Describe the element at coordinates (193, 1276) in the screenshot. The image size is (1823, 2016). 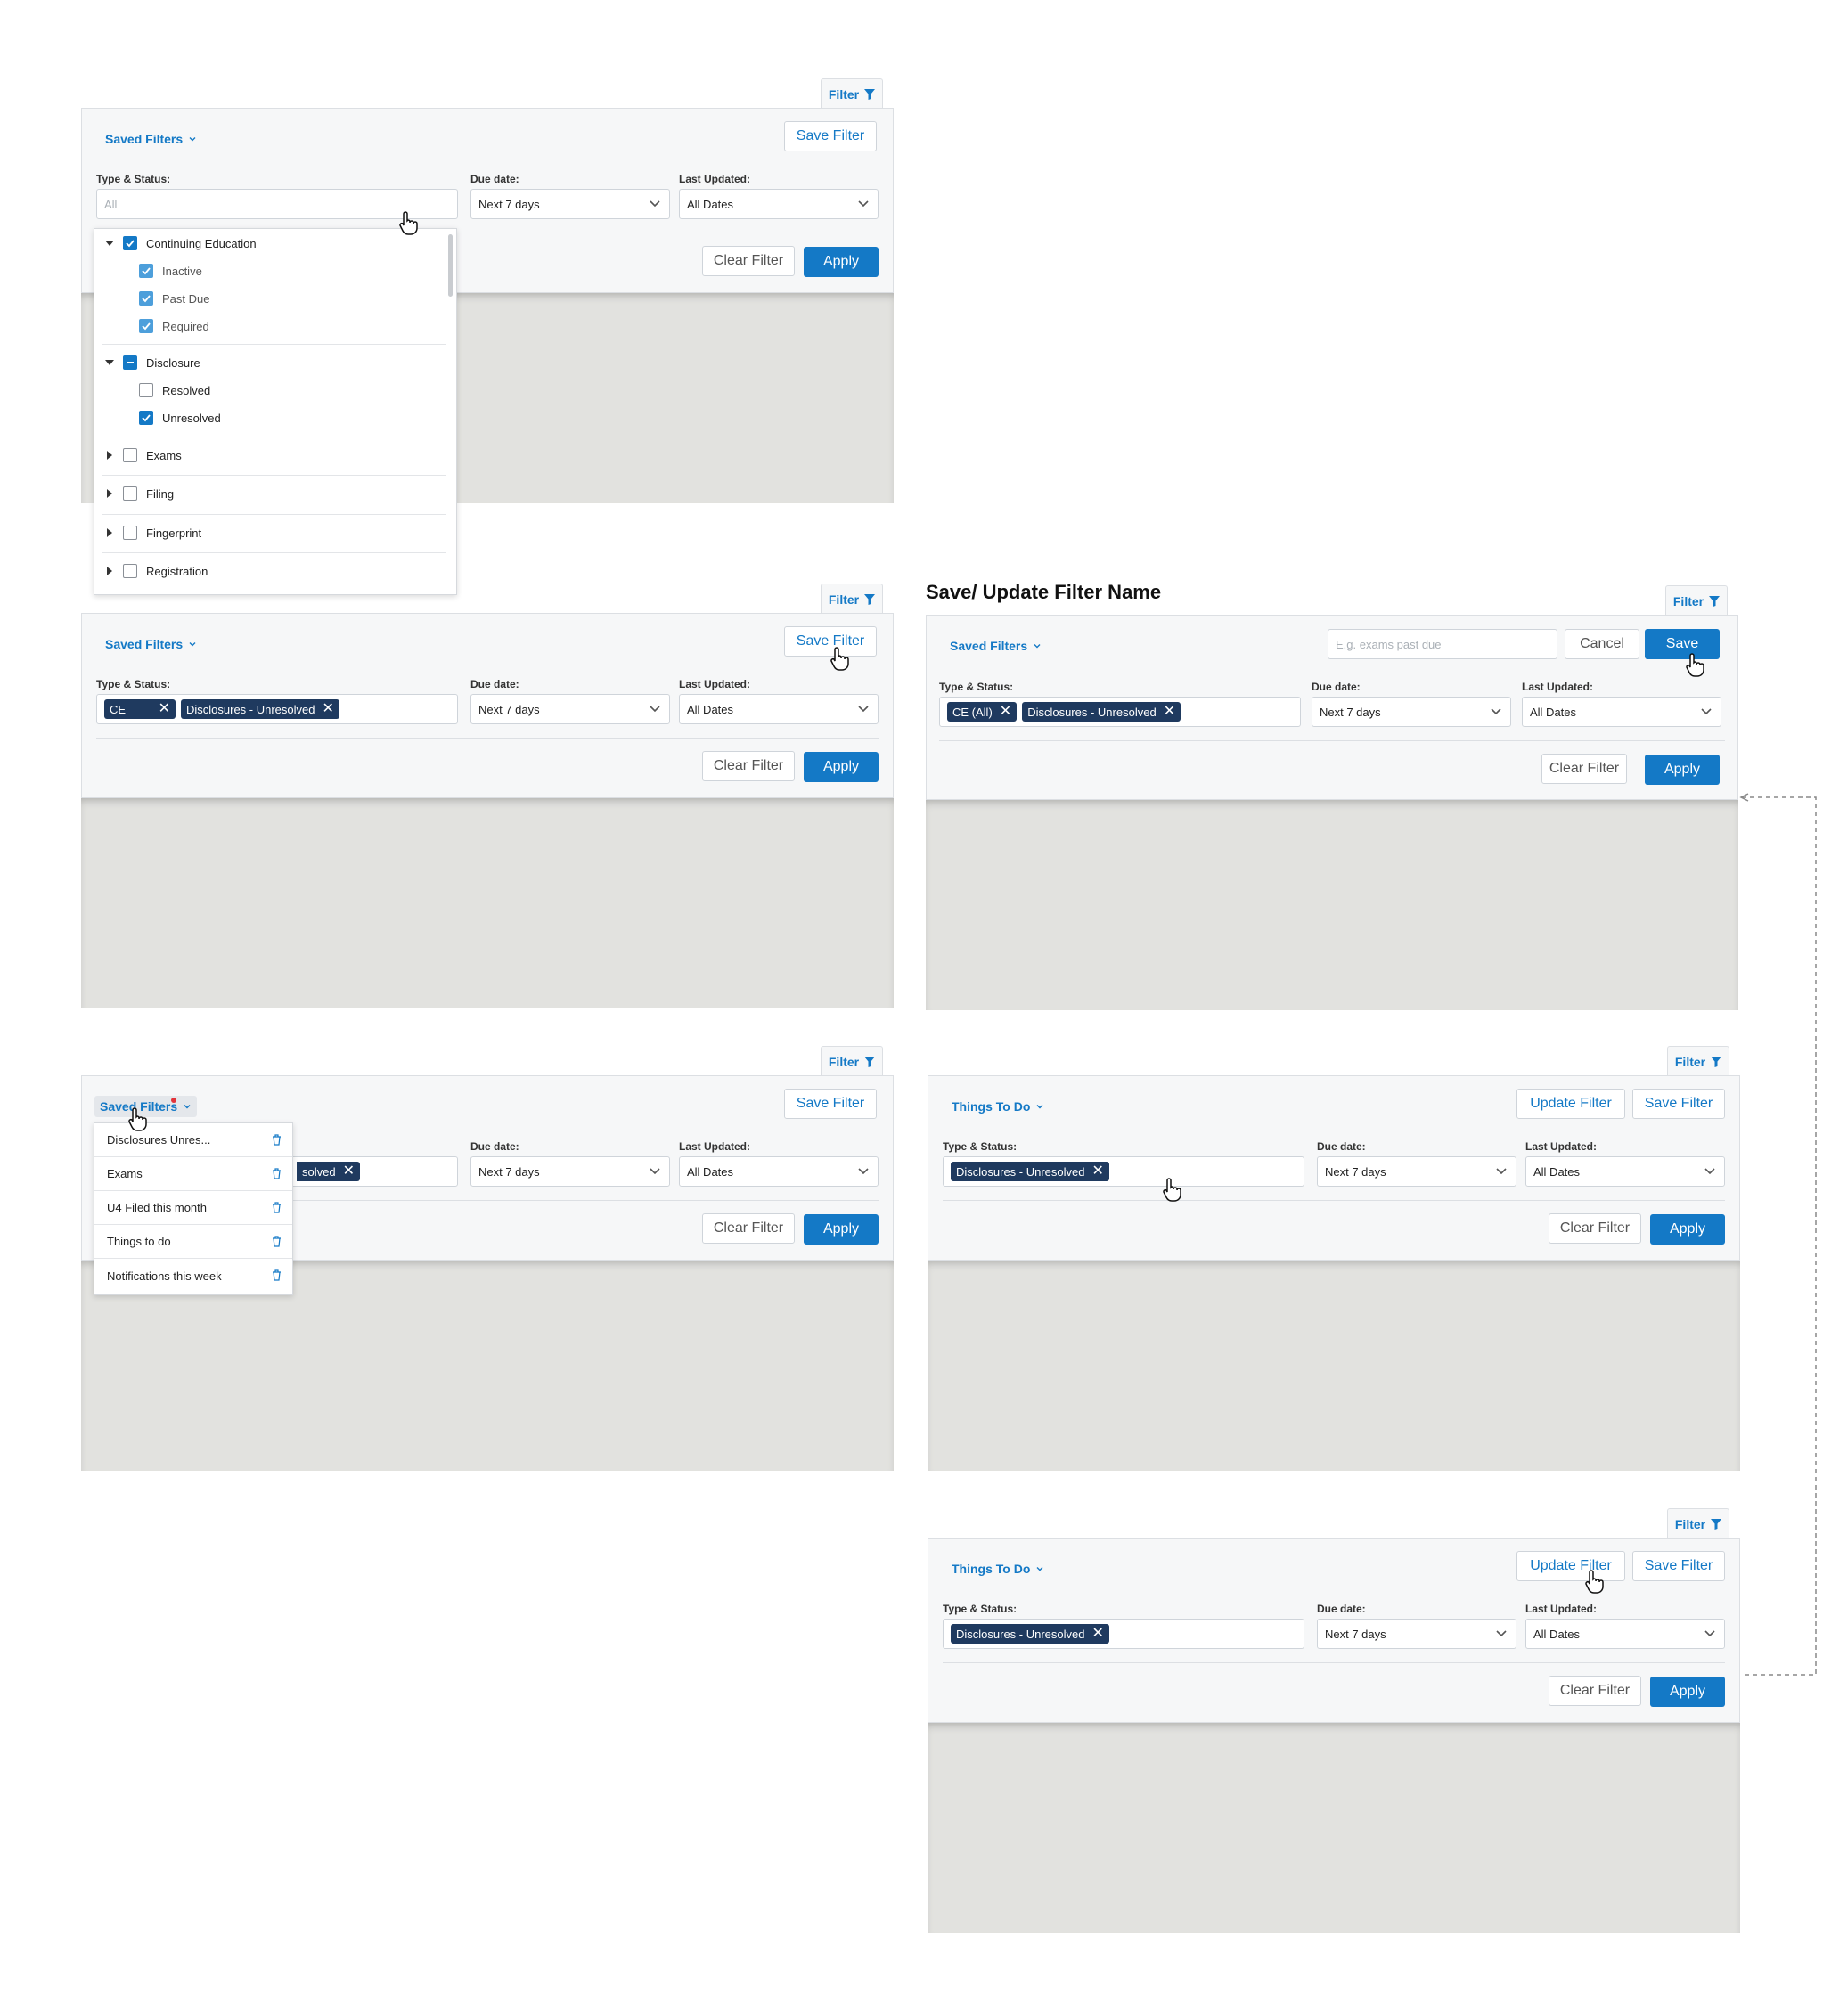
I see `saved-filter-item: Notifications this week` at that location.